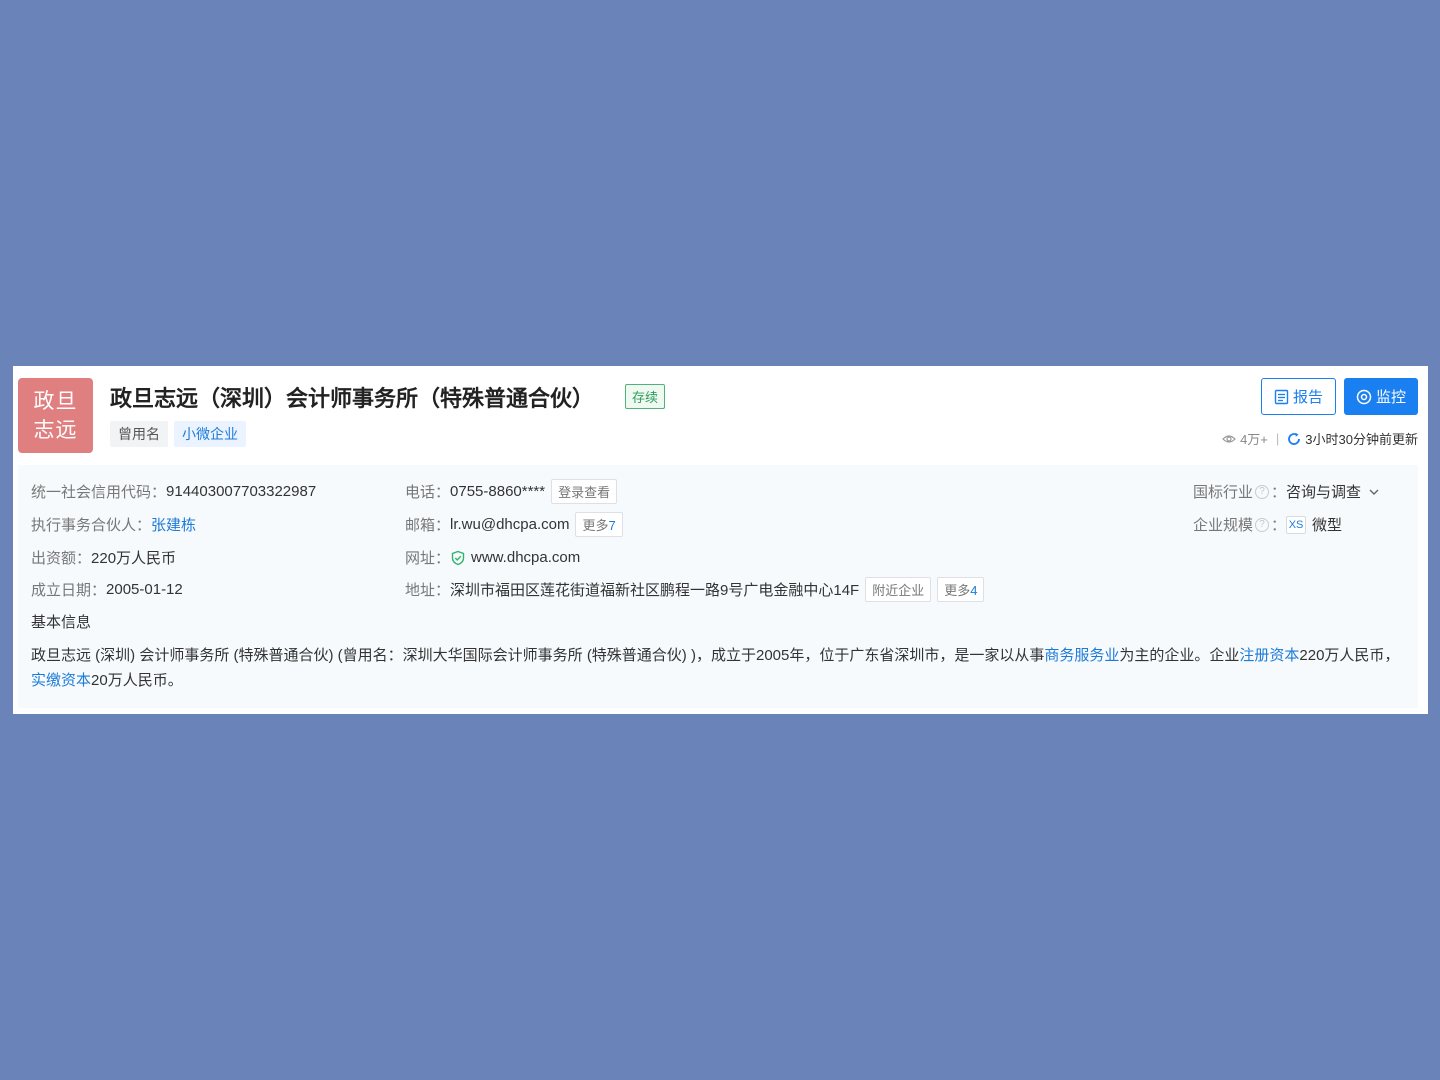 The height and width of the screenshot is (1080, 1440). I want to click on meta-line: 4万+ | 3小时30分钟前更新, so click(1320, 438).